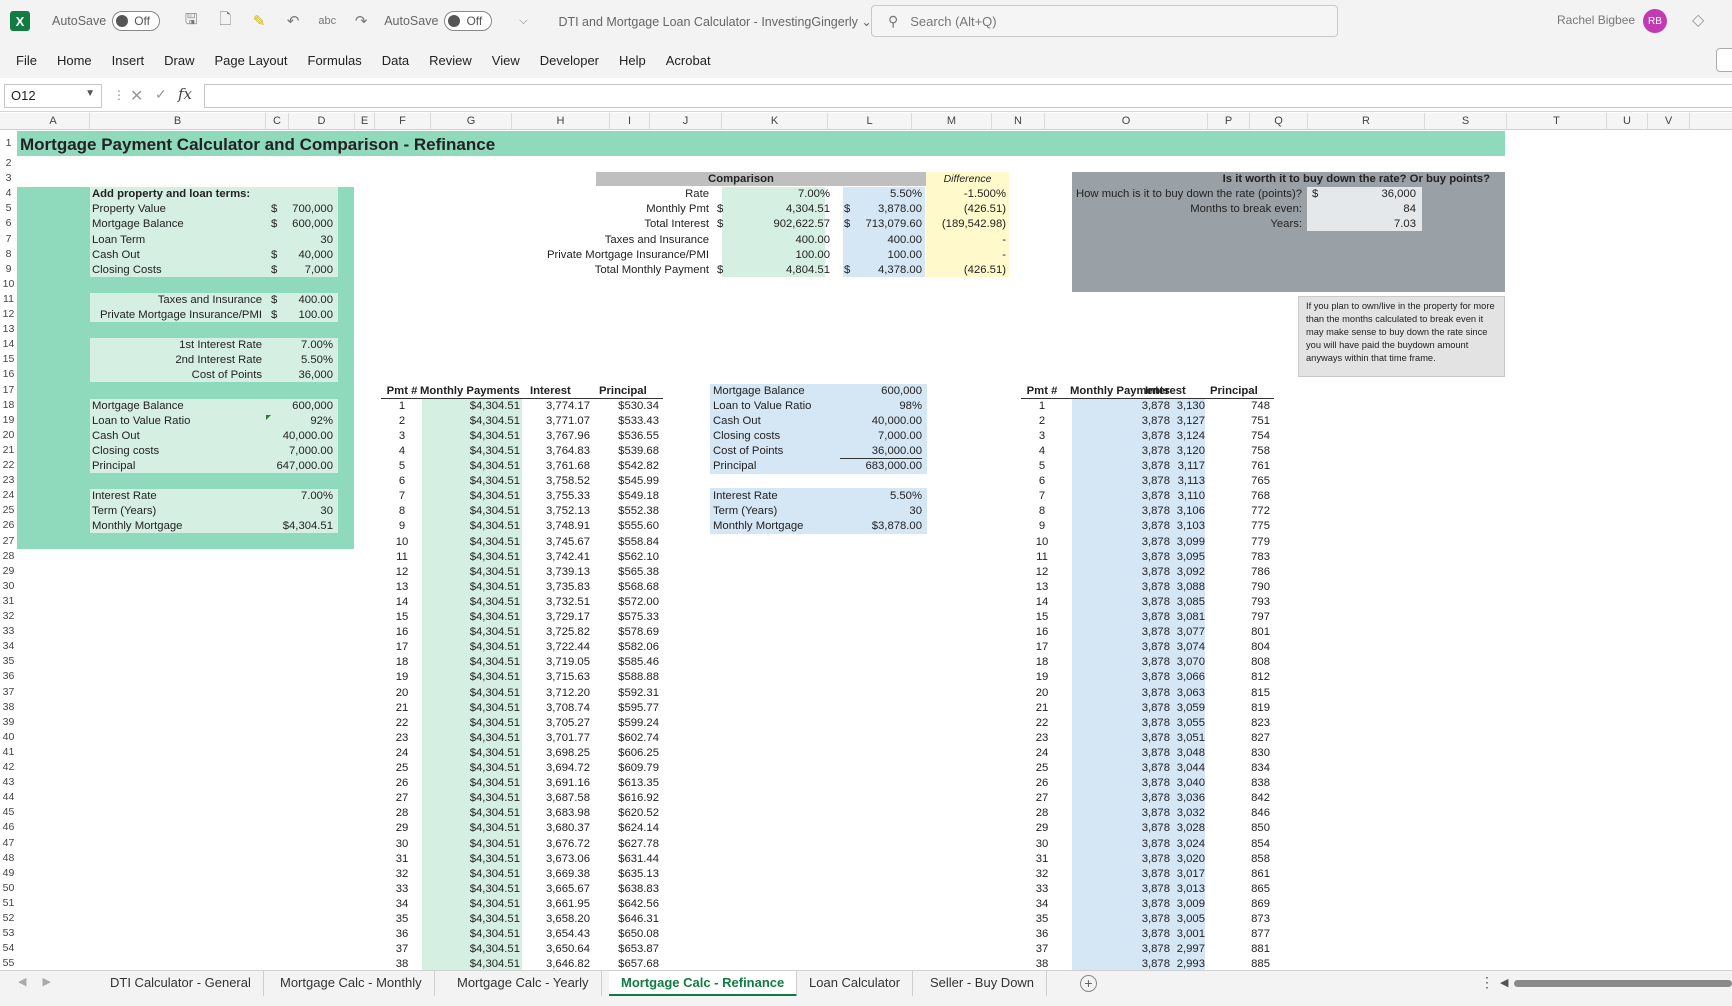  I want to click on row-header: 6, so click(8, 223).